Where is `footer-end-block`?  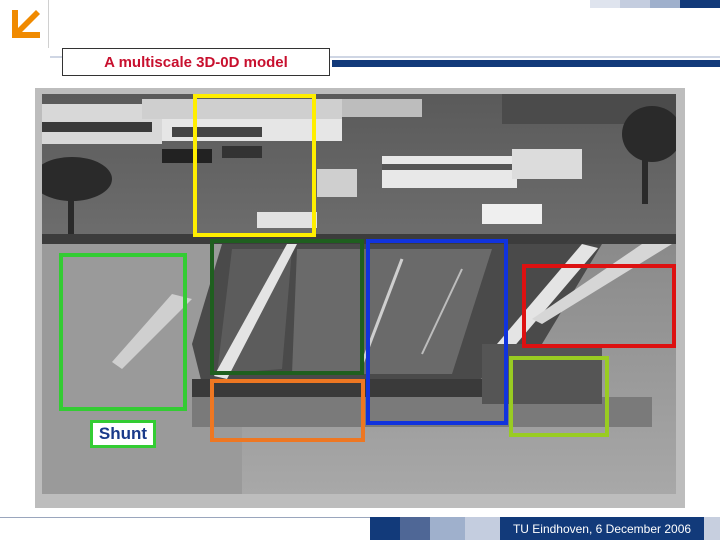
footer-end-block is located at coordinates (712, 528).